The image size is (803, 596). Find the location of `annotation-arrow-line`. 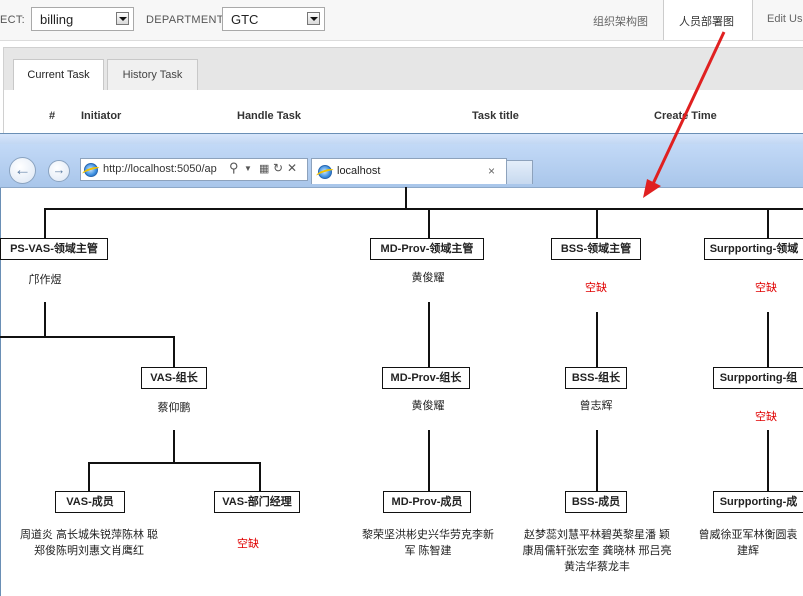

annotation-arrow-line is located at coordinates (688, 109).